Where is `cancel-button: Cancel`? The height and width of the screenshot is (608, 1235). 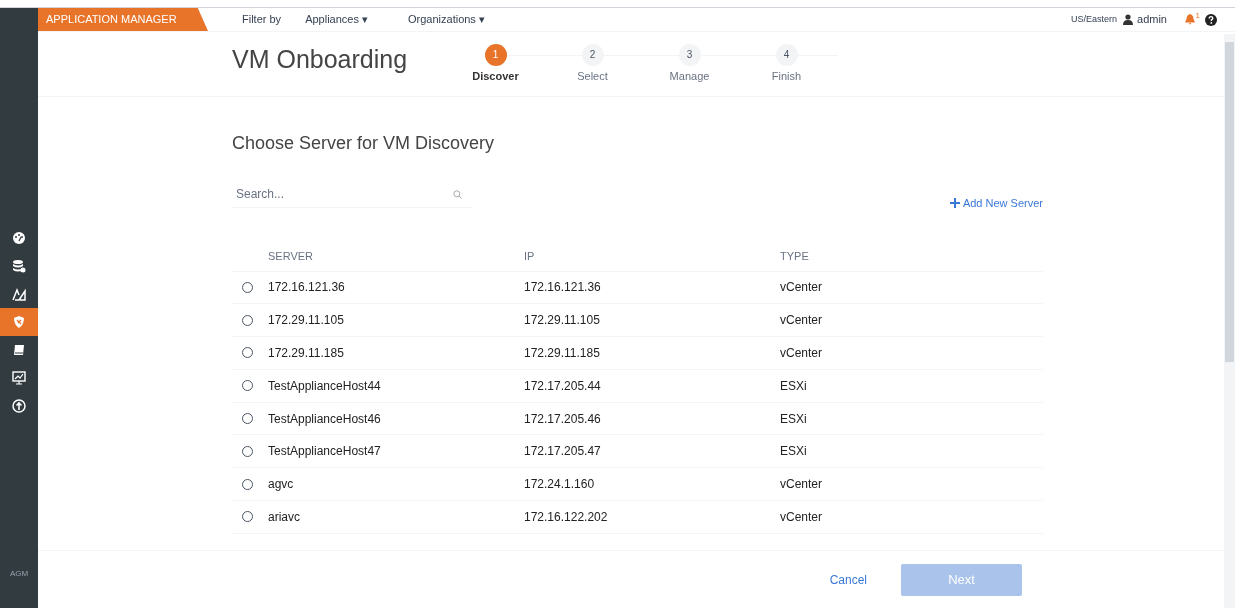
cancel-button: Cancel is located at coordinates (848, 579).